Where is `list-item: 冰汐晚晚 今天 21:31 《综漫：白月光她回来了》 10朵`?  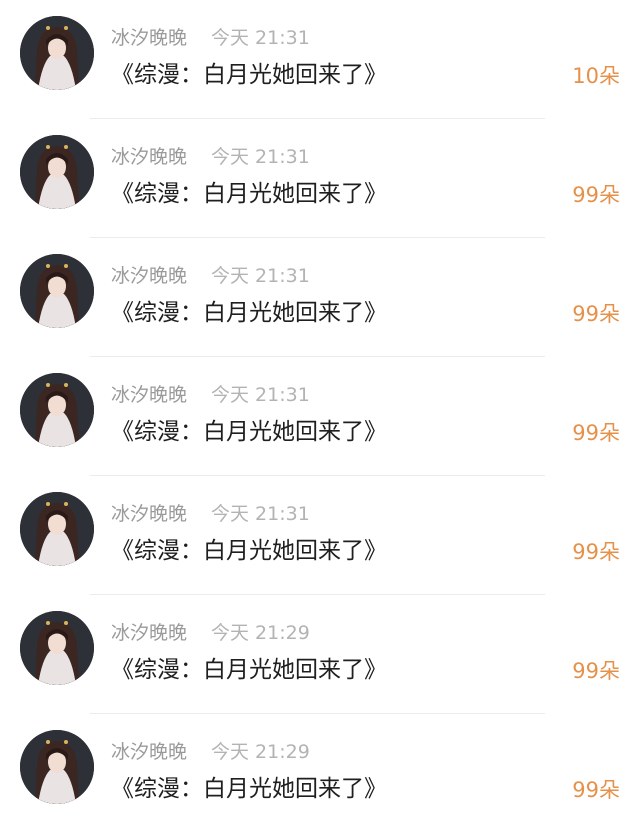
list-item: 冰汐晚晚 今天 21:31 《综漫：白月光她回来了》 10朵 is located at coordinates (320, 59).